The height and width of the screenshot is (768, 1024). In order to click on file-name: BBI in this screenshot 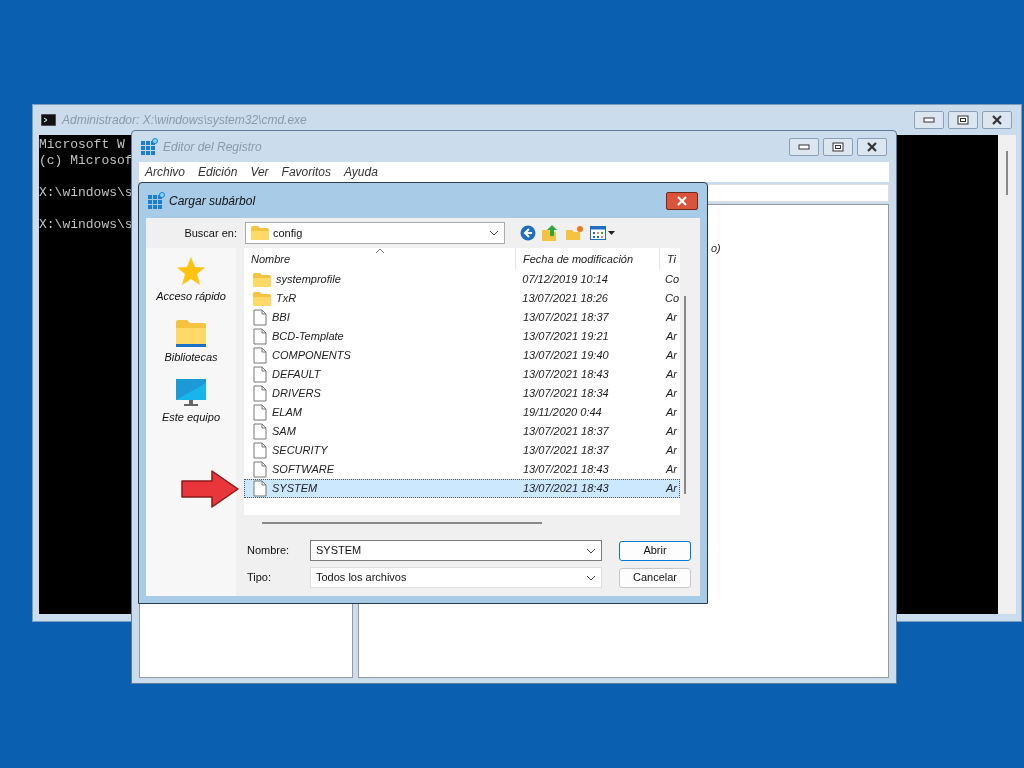, I will do `click(281, 318)`.